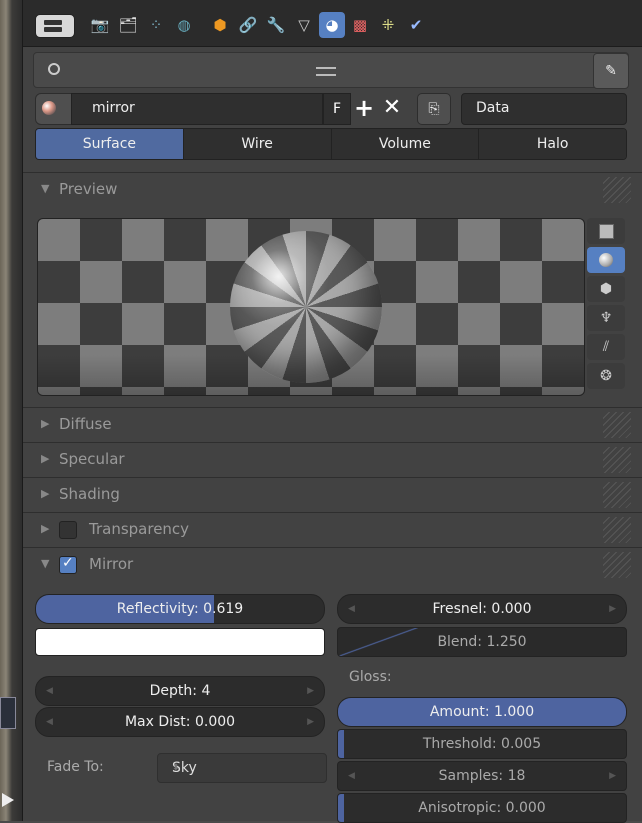 Image resolution: width=642 pixels, height=823 pixels. What do you see at coordinates (68, 530) in the screenshot?
I see `transparency-checkbox` at bounding box center [68, 530].